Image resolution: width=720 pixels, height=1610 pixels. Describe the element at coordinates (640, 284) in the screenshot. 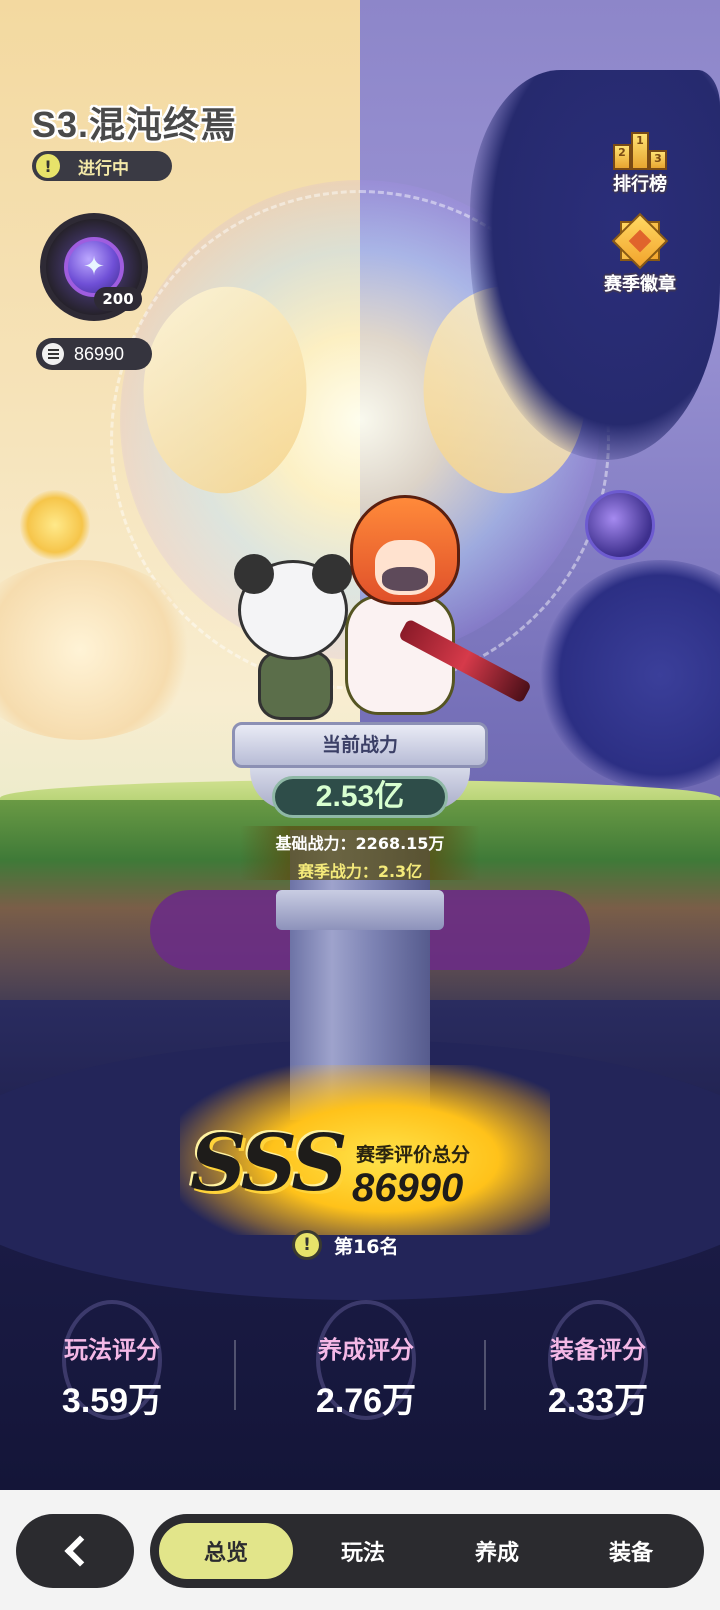

I see `season-badge-label: 赛季徽章` at that location.